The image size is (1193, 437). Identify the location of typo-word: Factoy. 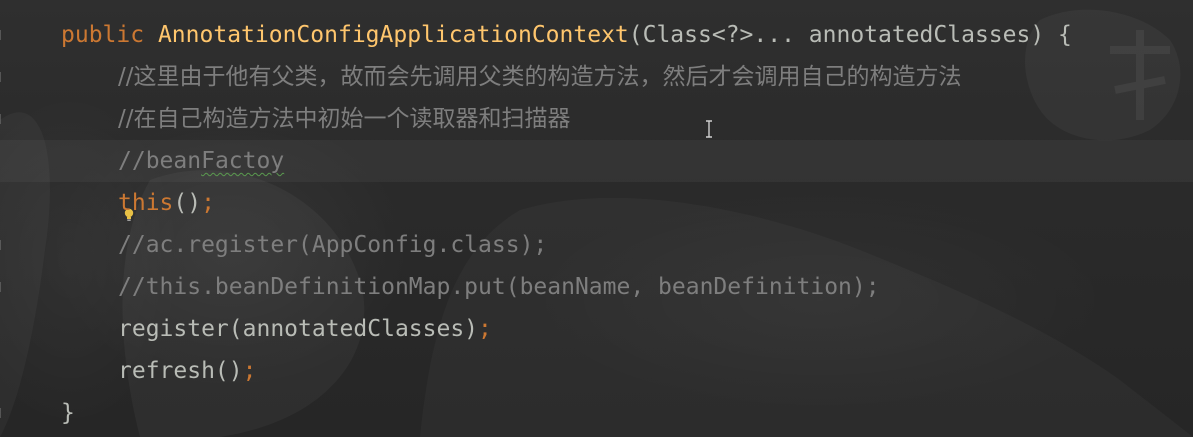
(242, 161).